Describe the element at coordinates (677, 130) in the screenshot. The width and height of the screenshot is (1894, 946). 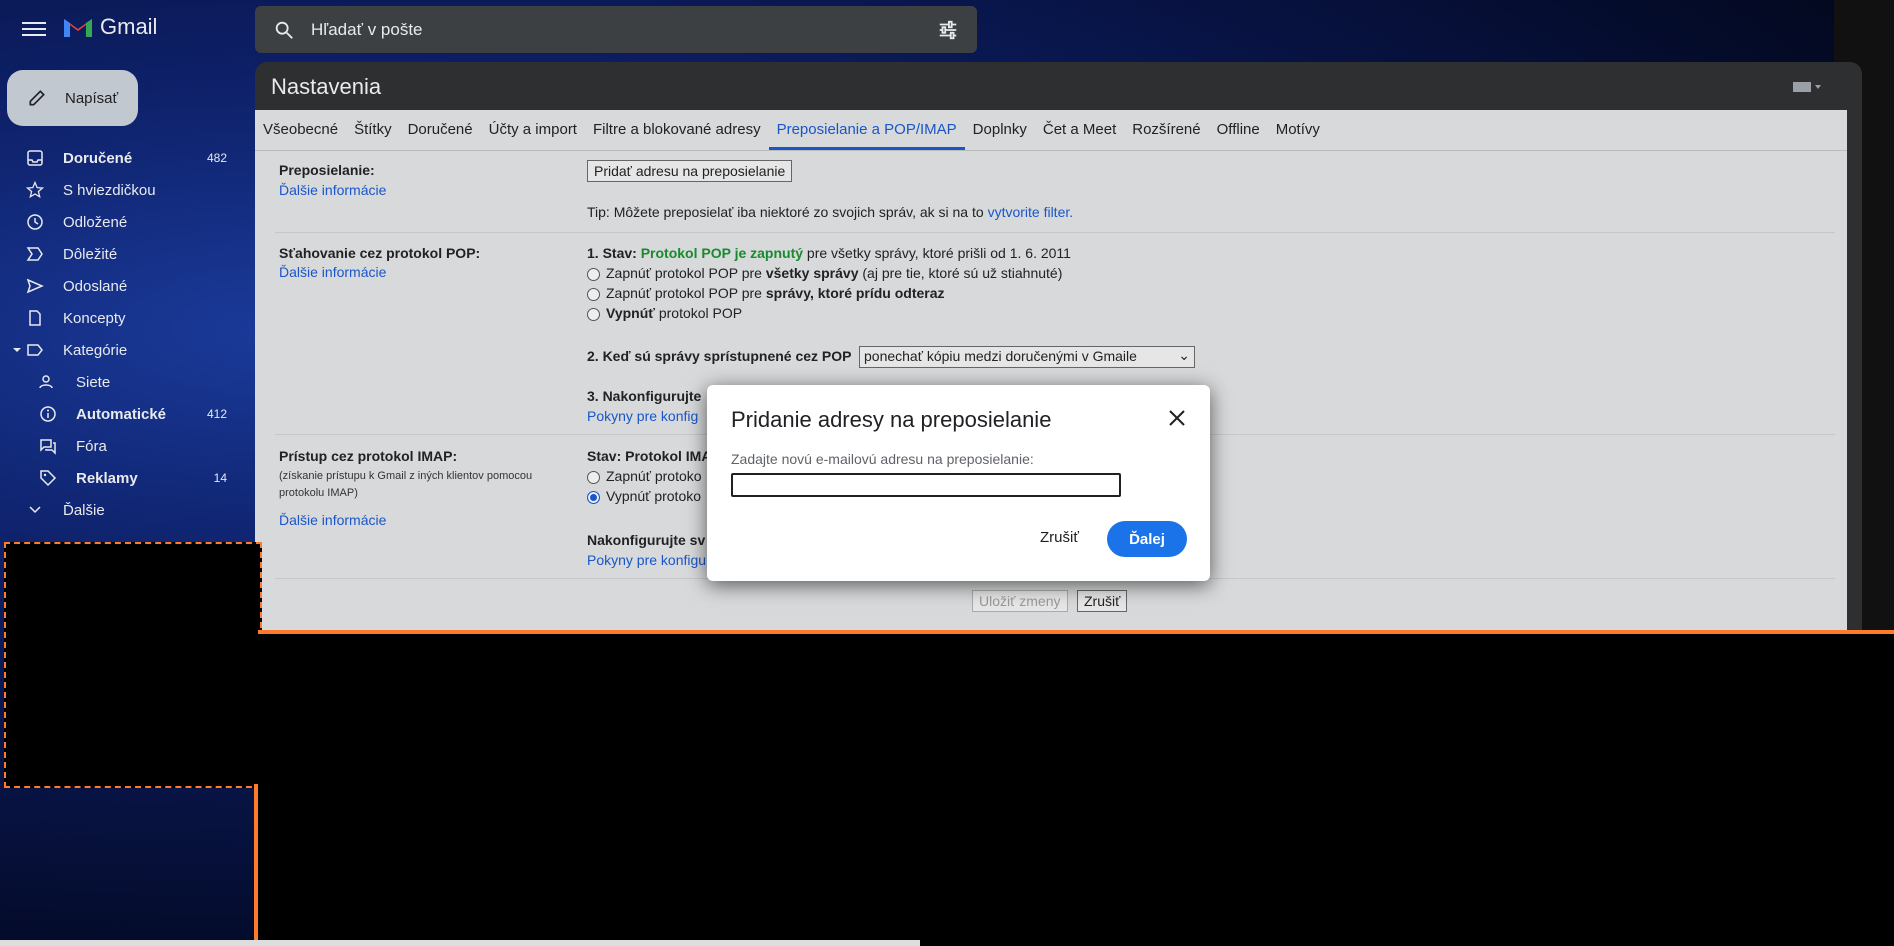
I see `tab-filters: Filtre a blokované adresy` at that location.